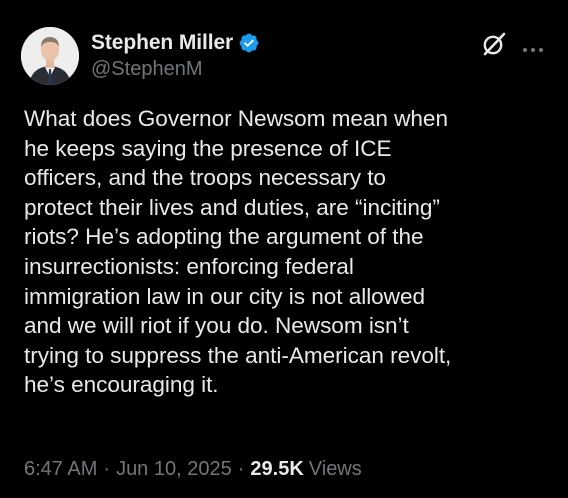 The width and height of the screenshot is (568, 498). Describe the element at coordinates (174, 469) in the screenshot. I see `tweet-date: Jun 10, 2025` at that location.